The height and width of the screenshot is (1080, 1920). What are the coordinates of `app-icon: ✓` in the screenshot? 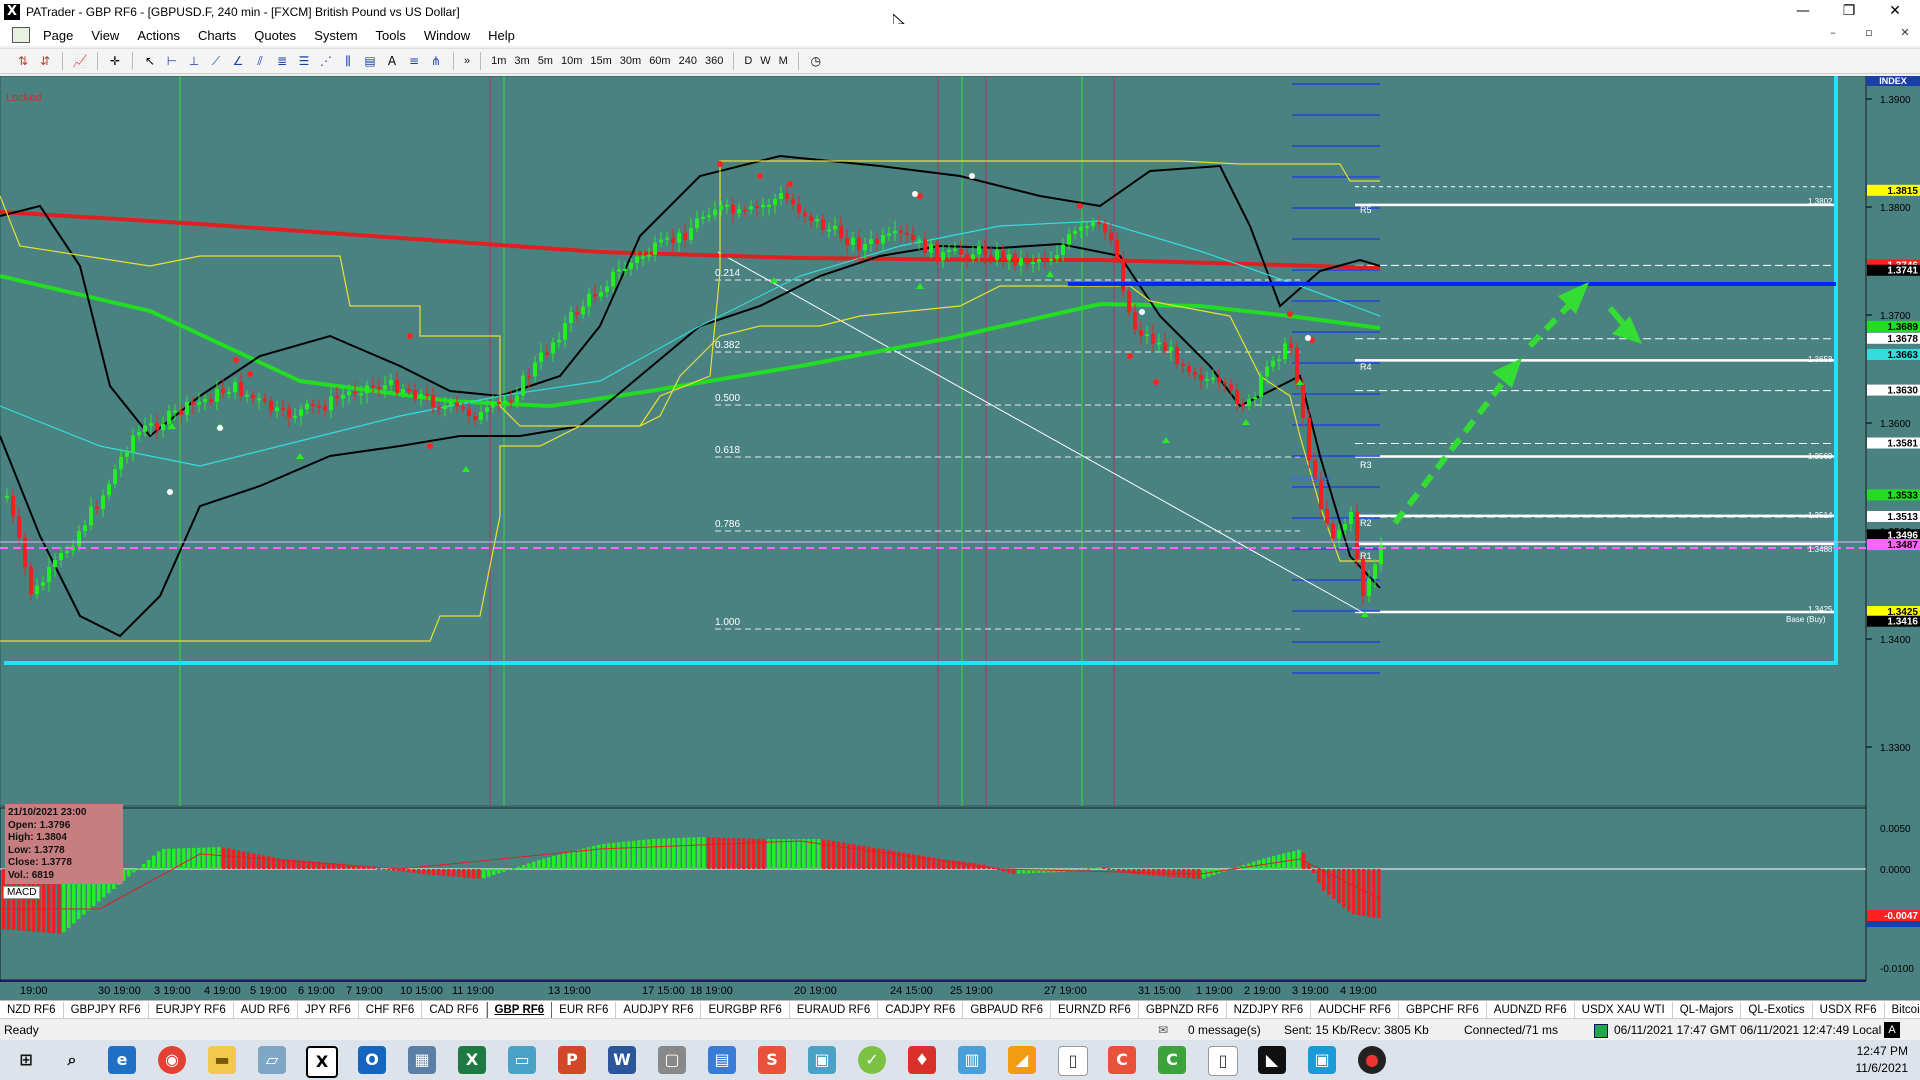 It's located at (872, 1060).